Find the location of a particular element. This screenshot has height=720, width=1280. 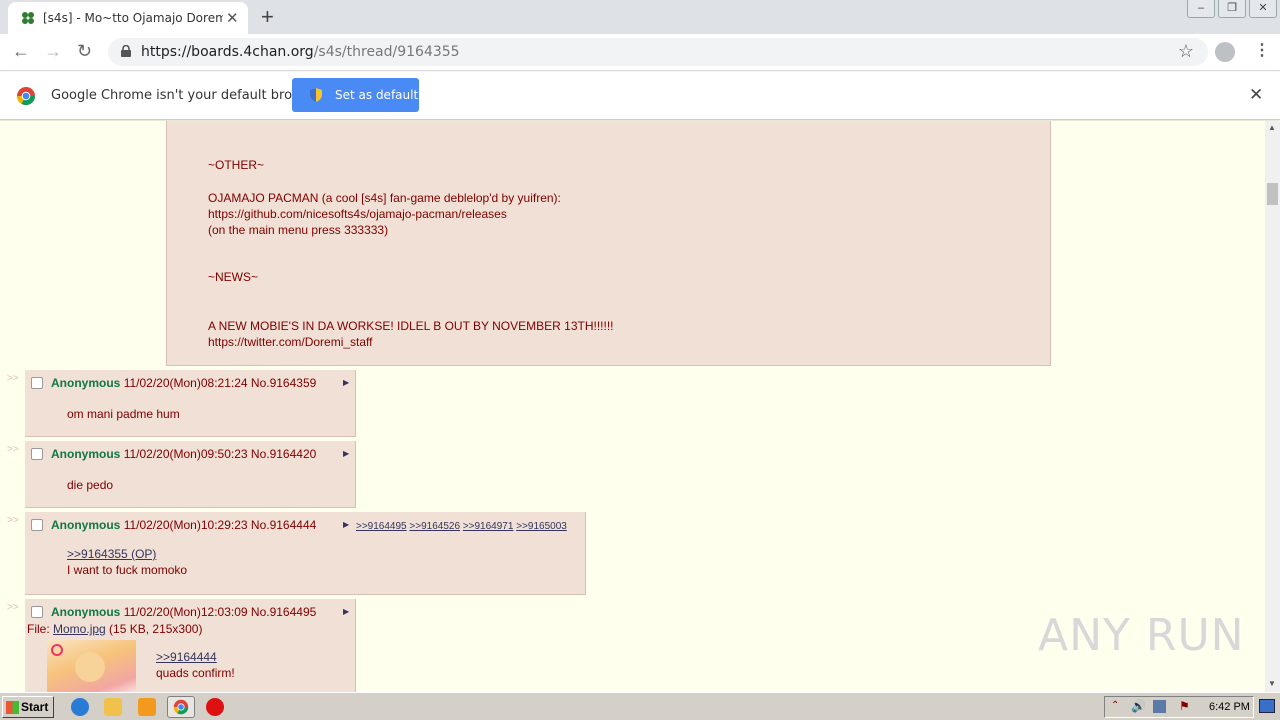

chrome-logo-icon is located at coordinates (25, 96).